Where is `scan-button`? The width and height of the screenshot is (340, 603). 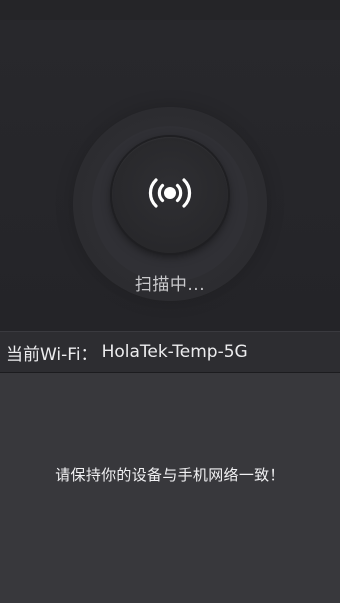 scan-button is located at coordinates (170, 195).